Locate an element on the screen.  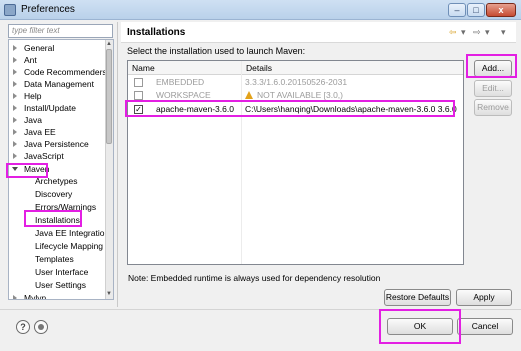
window-title: Preferences is located at coordinates (48, 9).